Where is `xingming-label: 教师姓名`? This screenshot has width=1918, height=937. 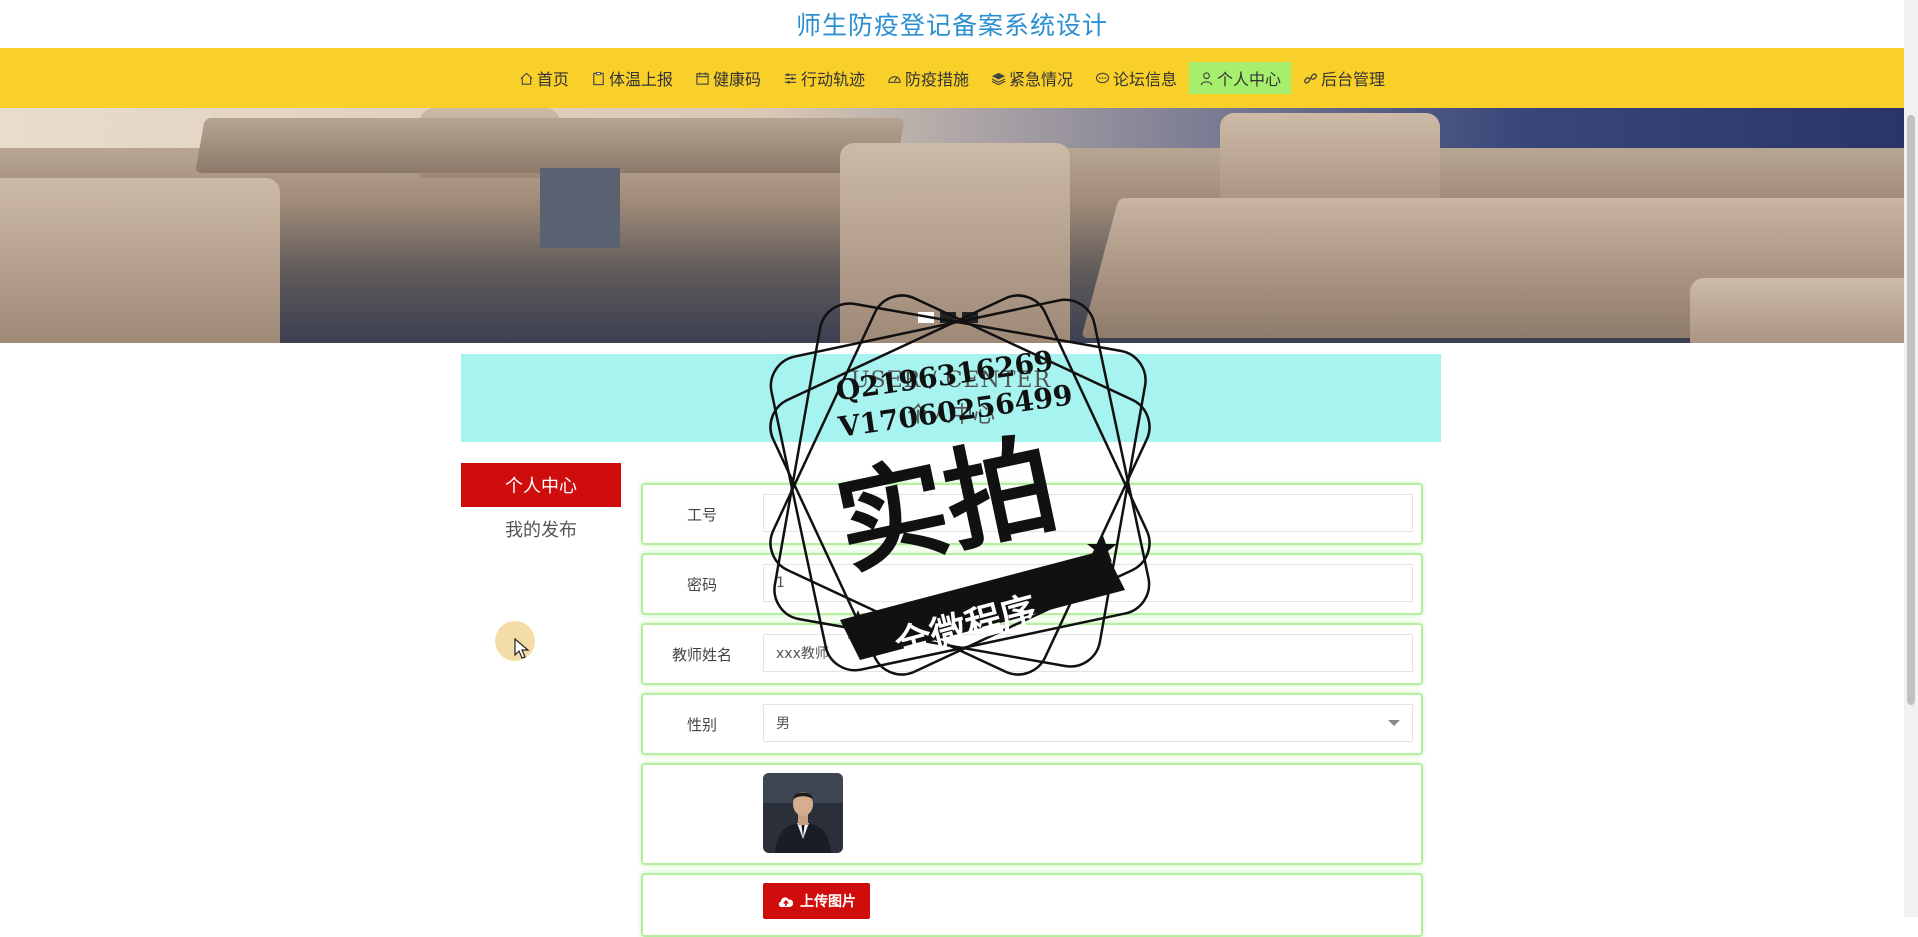 xingming-label: 教师姓名 is located at coordinates (701, 655).